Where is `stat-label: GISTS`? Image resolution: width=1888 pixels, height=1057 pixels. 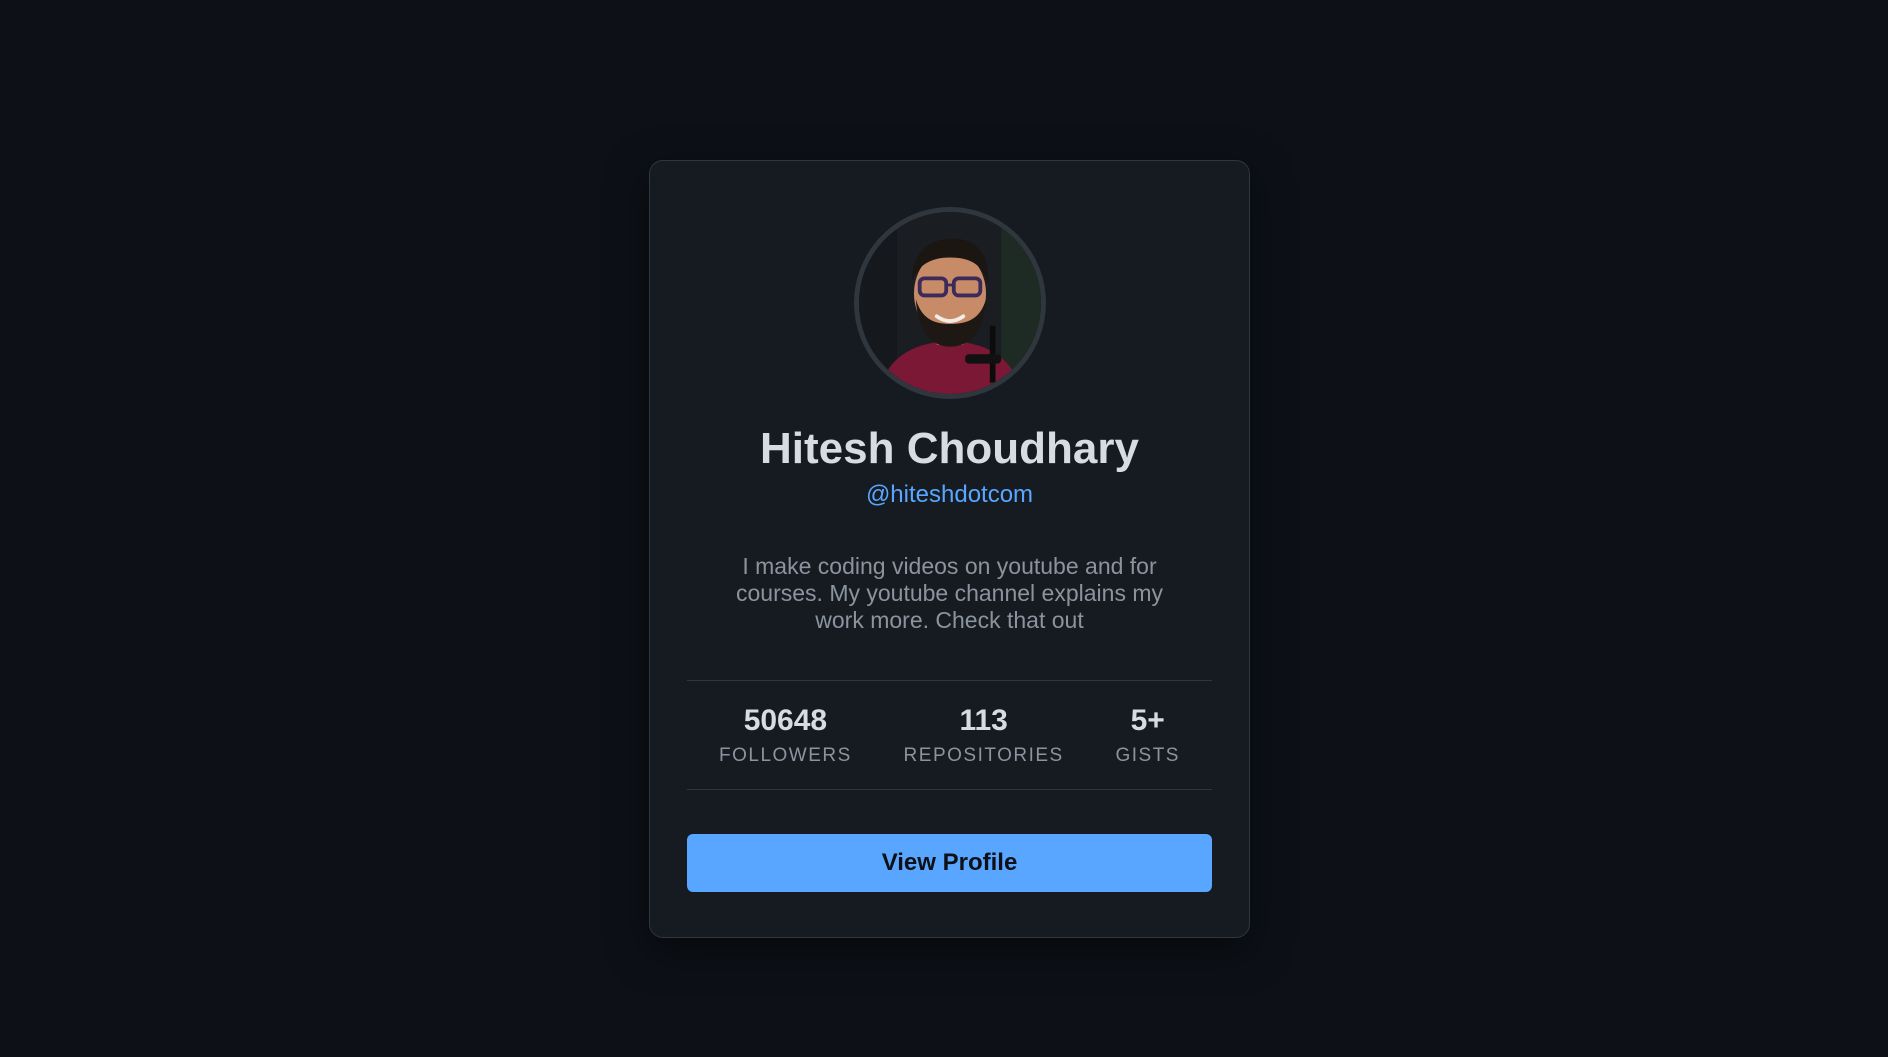
stat-label: GISTS is located at coordinates (1147, 755).